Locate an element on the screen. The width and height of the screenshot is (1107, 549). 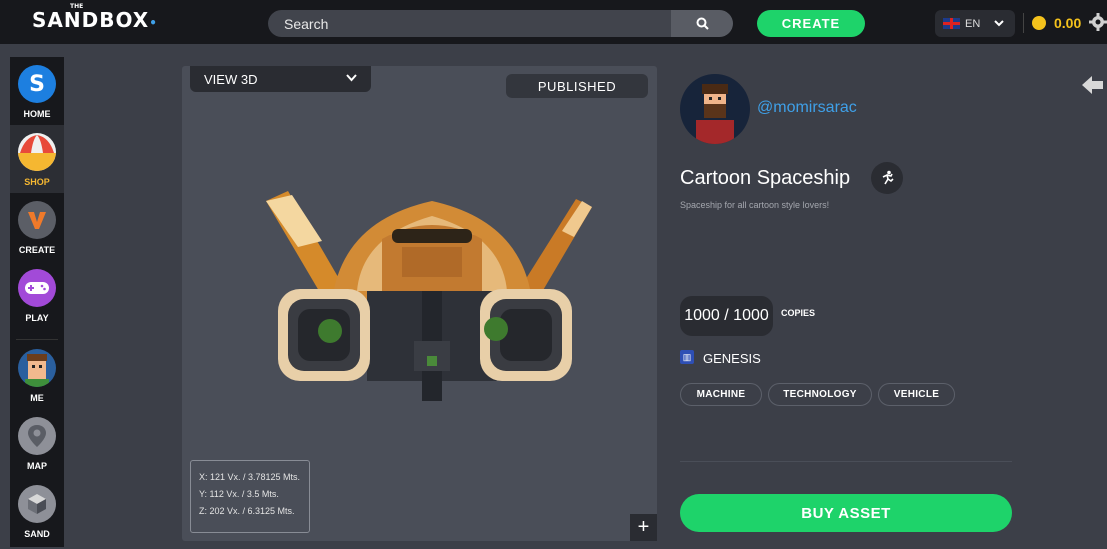
nav-play-label: PLAY is located at coordinates (37, 318).